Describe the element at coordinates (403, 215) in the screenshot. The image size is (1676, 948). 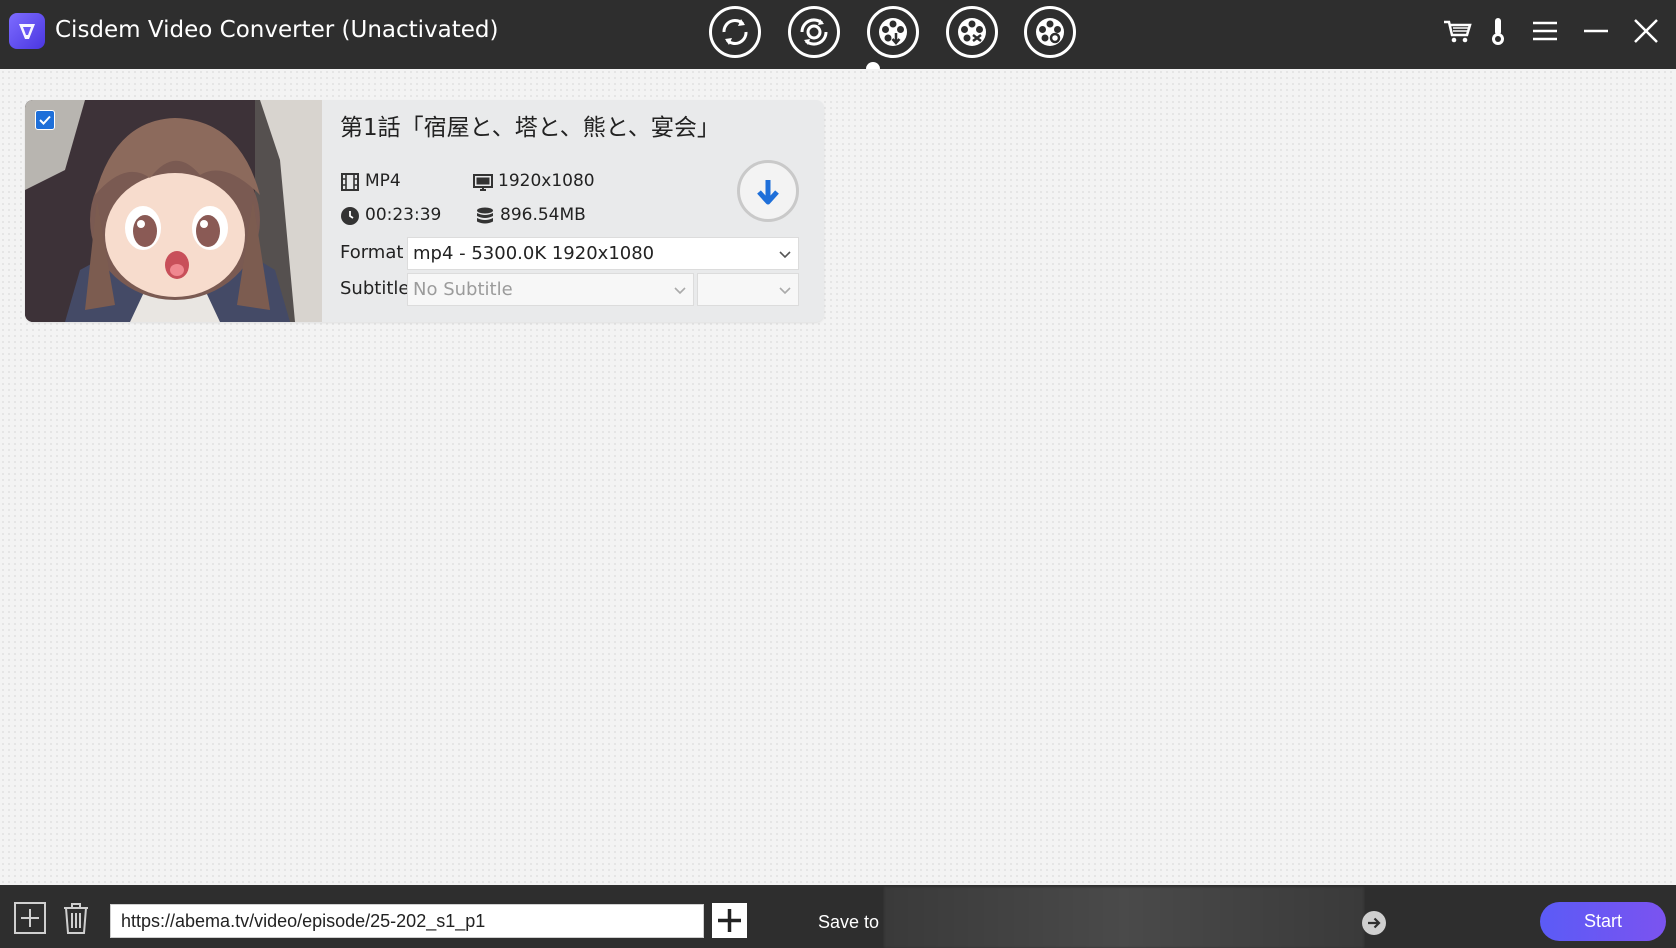
I see `video-duration: 00:23:39` at that location.